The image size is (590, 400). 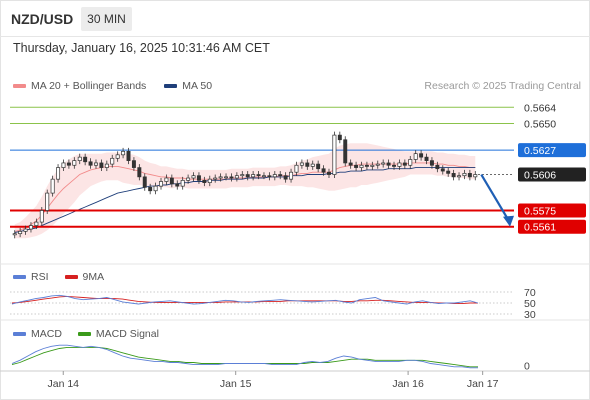 I want to click on x-tick-label: Jan 16, so click(x=408, y=384).